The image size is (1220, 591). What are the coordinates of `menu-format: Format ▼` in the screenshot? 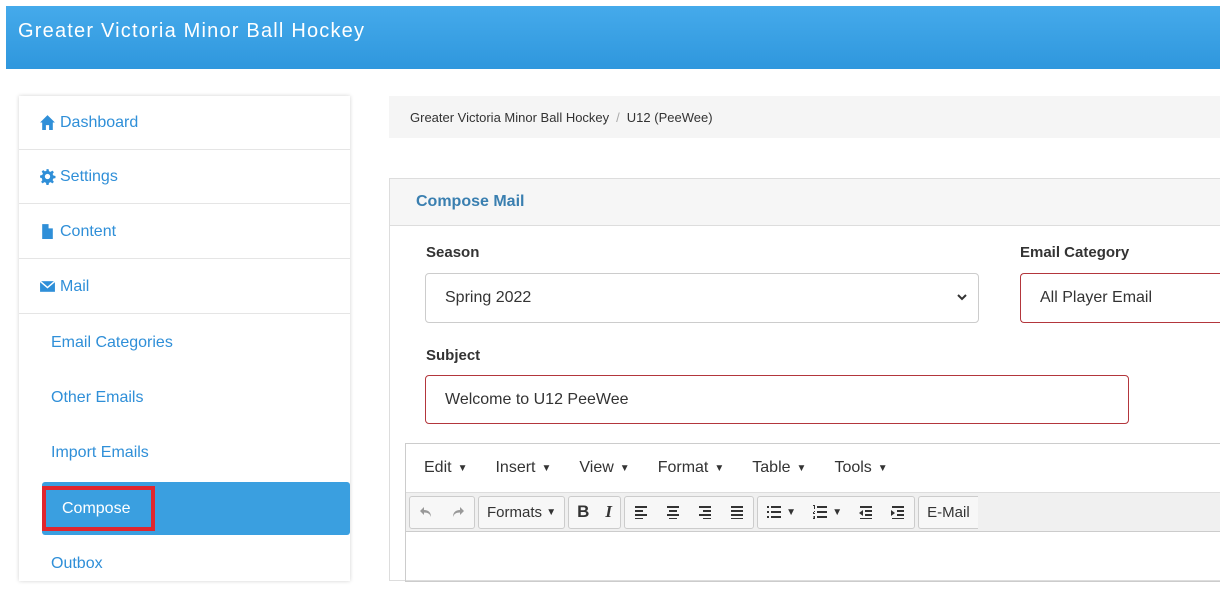 It's located at (691, 468).